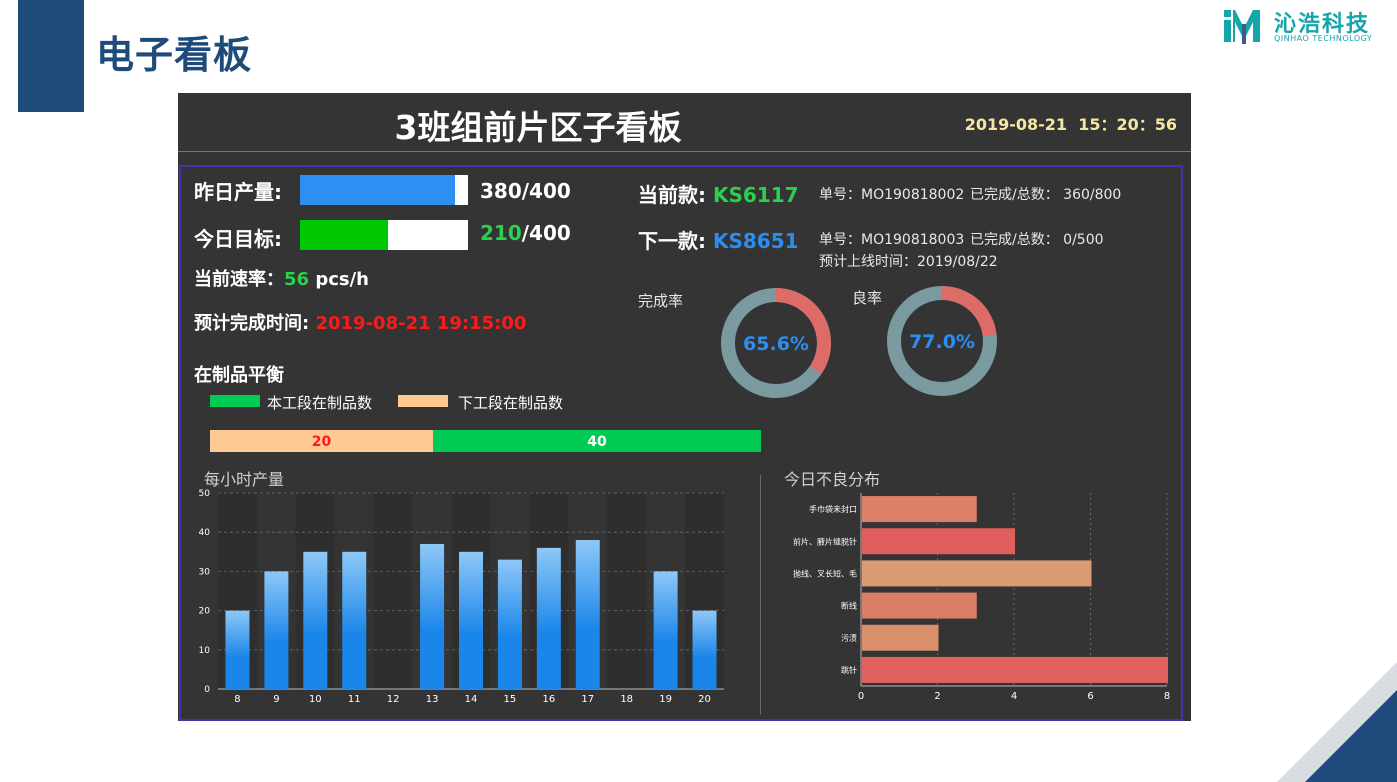  I want to click on yesterday-progress-bar, so click(384, 190).